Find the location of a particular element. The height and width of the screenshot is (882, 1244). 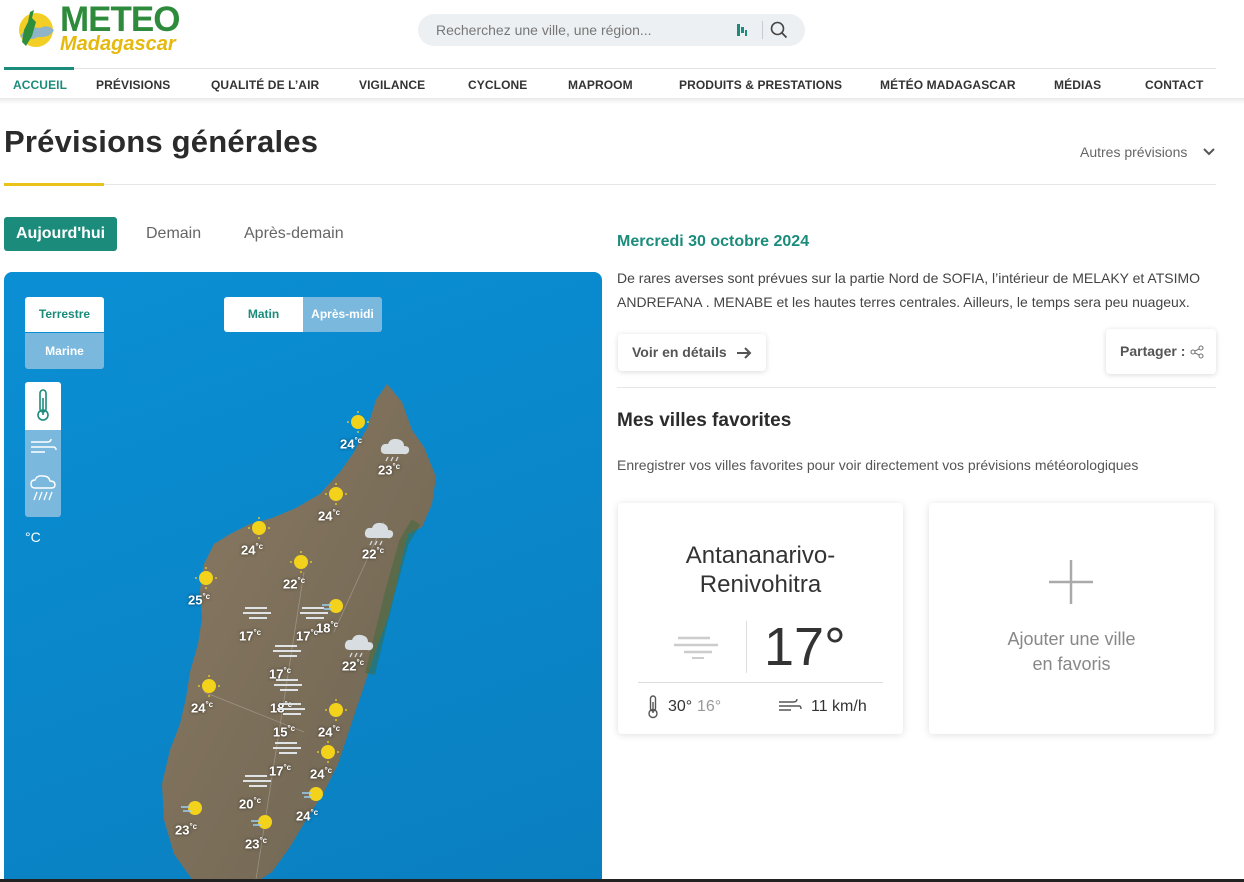

nav-item-accueil: ACCUEIL is located at coordinates (40, 85).